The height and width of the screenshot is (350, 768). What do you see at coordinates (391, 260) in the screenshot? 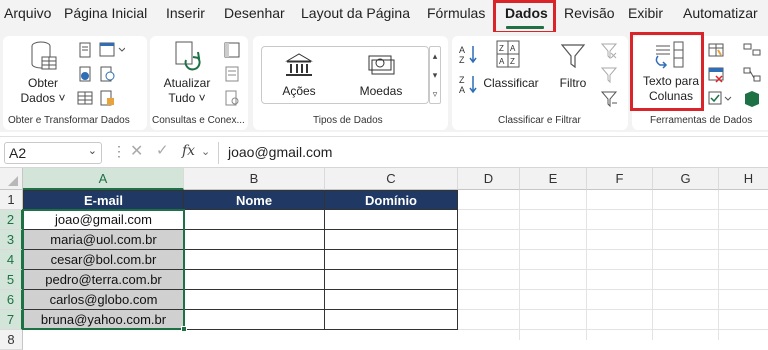
I see `cell-c4` at bounding box center [391, 260].